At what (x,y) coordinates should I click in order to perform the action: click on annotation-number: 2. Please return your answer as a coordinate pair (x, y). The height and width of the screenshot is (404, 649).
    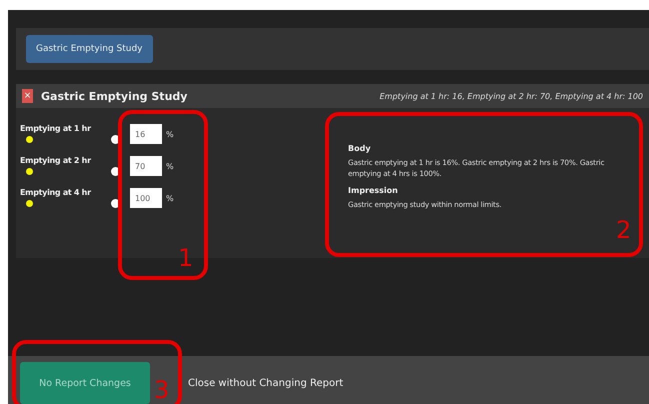
    Looking at the image, I should click on (624, 230).